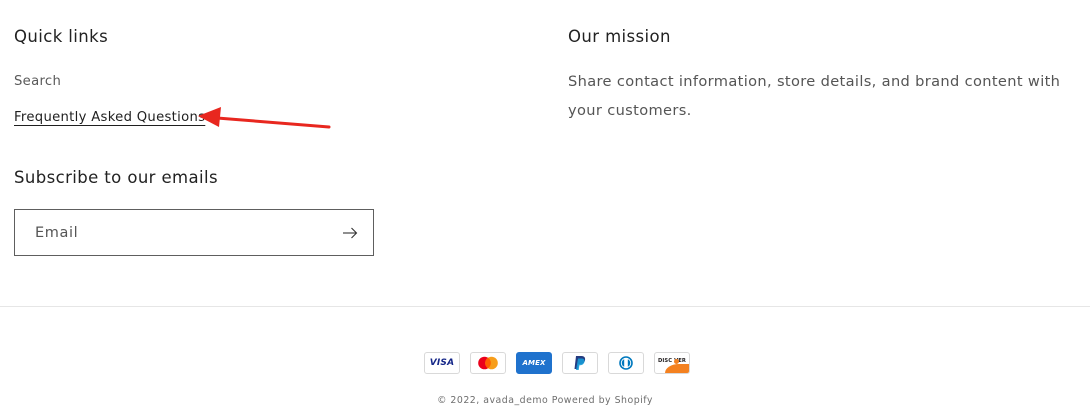  I want to click on copyright-prefix: © 2022,, so click(460, 400).